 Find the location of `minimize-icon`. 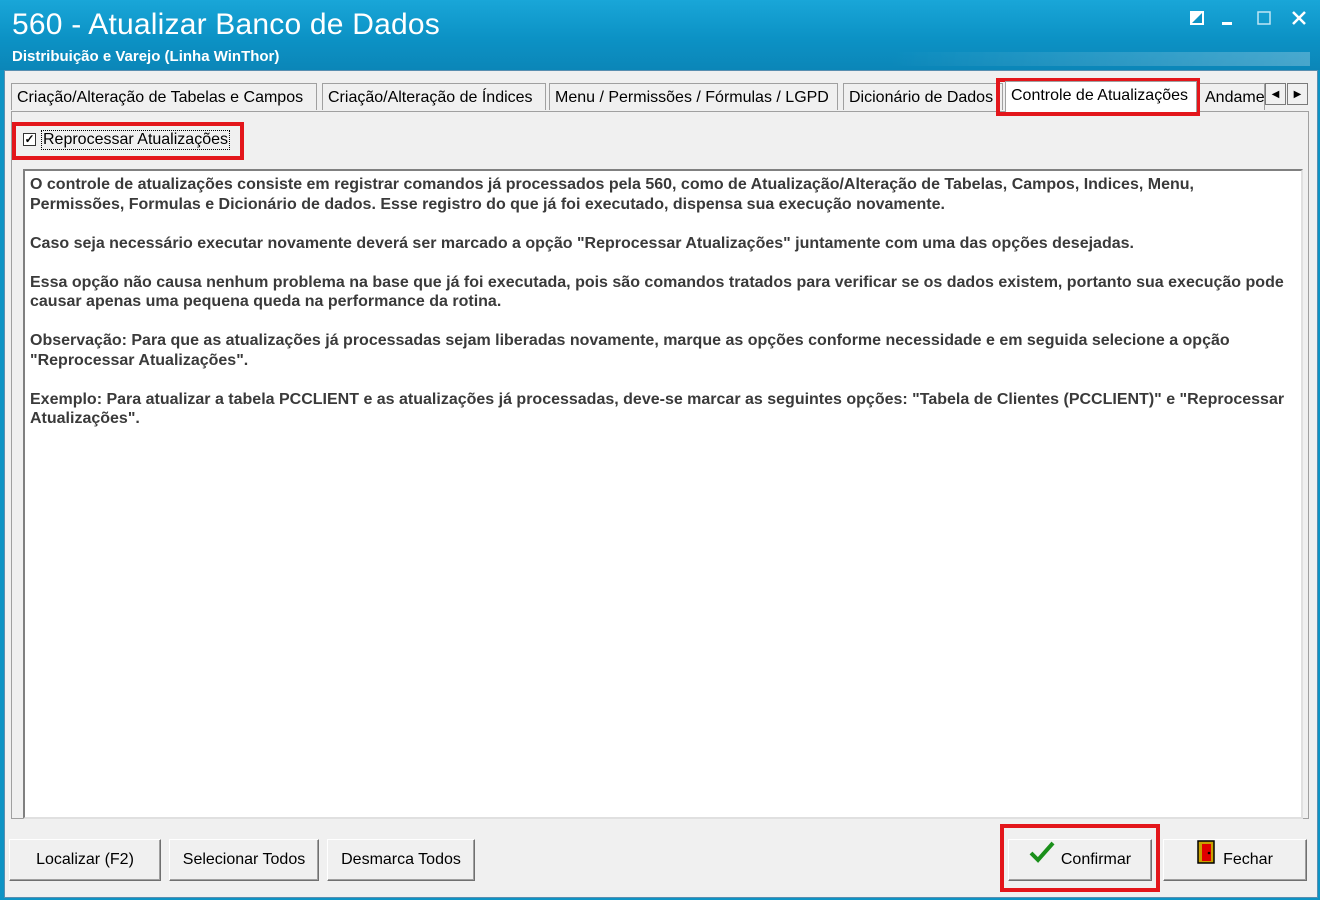

minimize-icon is located at coordinates (1227, 21).